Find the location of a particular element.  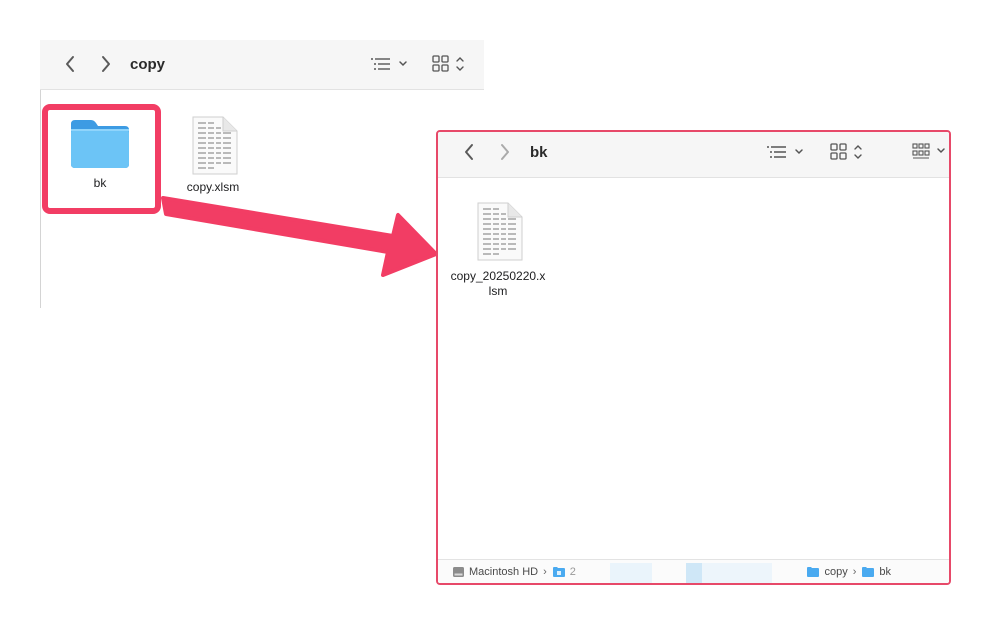

path-item-truncated: 2 is located at coordinates (564, 572).